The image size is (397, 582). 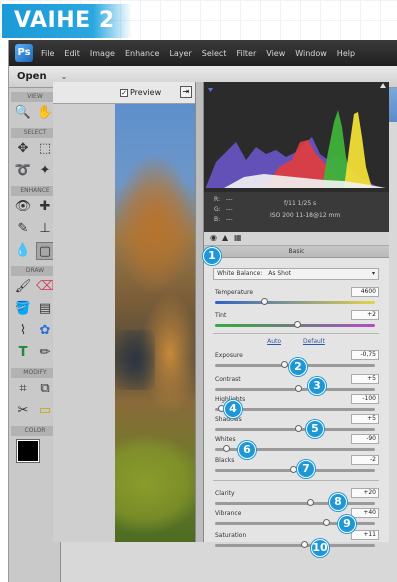 I want to click on marquee-icon: ⬚, so click(x=45, y=149).